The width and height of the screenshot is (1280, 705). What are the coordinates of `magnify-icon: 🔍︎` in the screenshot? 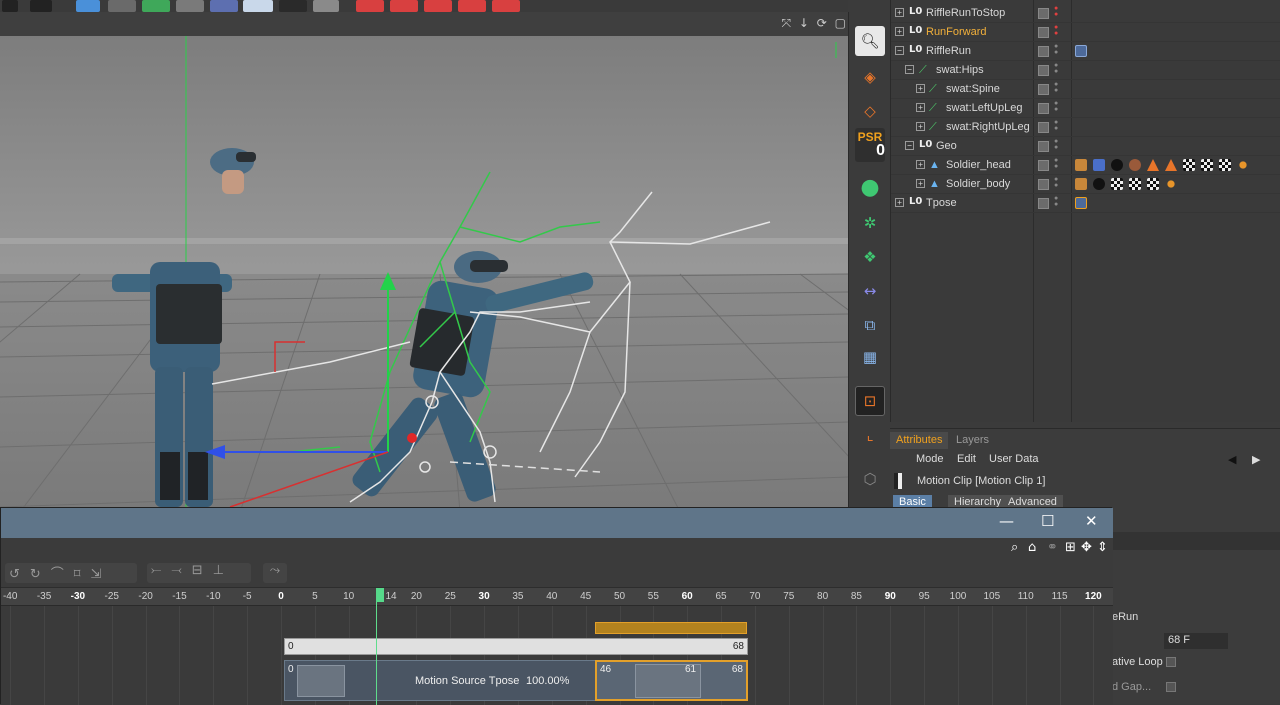 It's located at (870, 41).